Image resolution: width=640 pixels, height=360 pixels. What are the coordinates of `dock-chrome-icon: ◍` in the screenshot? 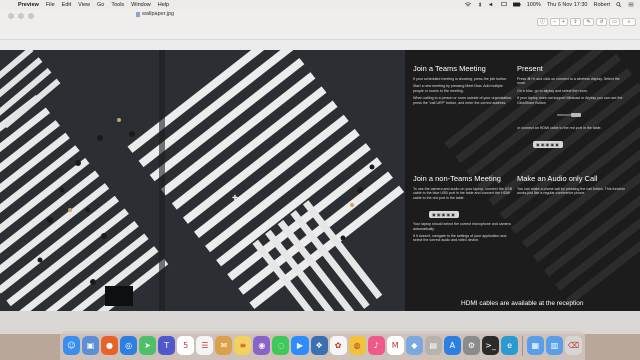 It's located at (357, 345).